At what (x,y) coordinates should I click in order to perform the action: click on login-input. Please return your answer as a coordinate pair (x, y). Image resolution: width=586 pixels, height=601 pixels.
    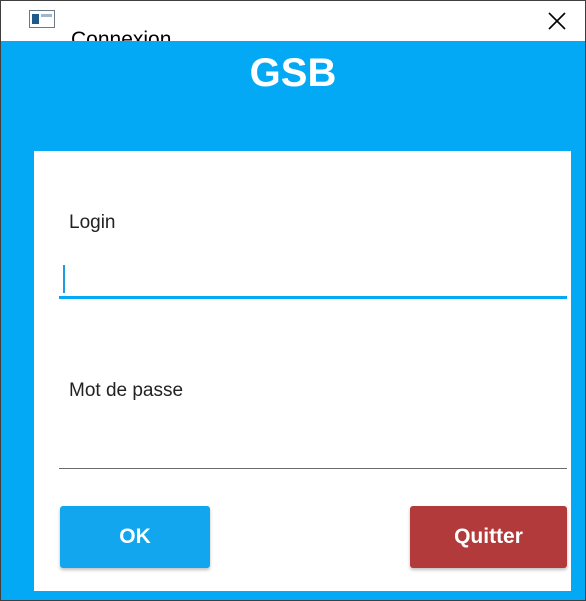
    Looking at the image, I should click on (313, 279).